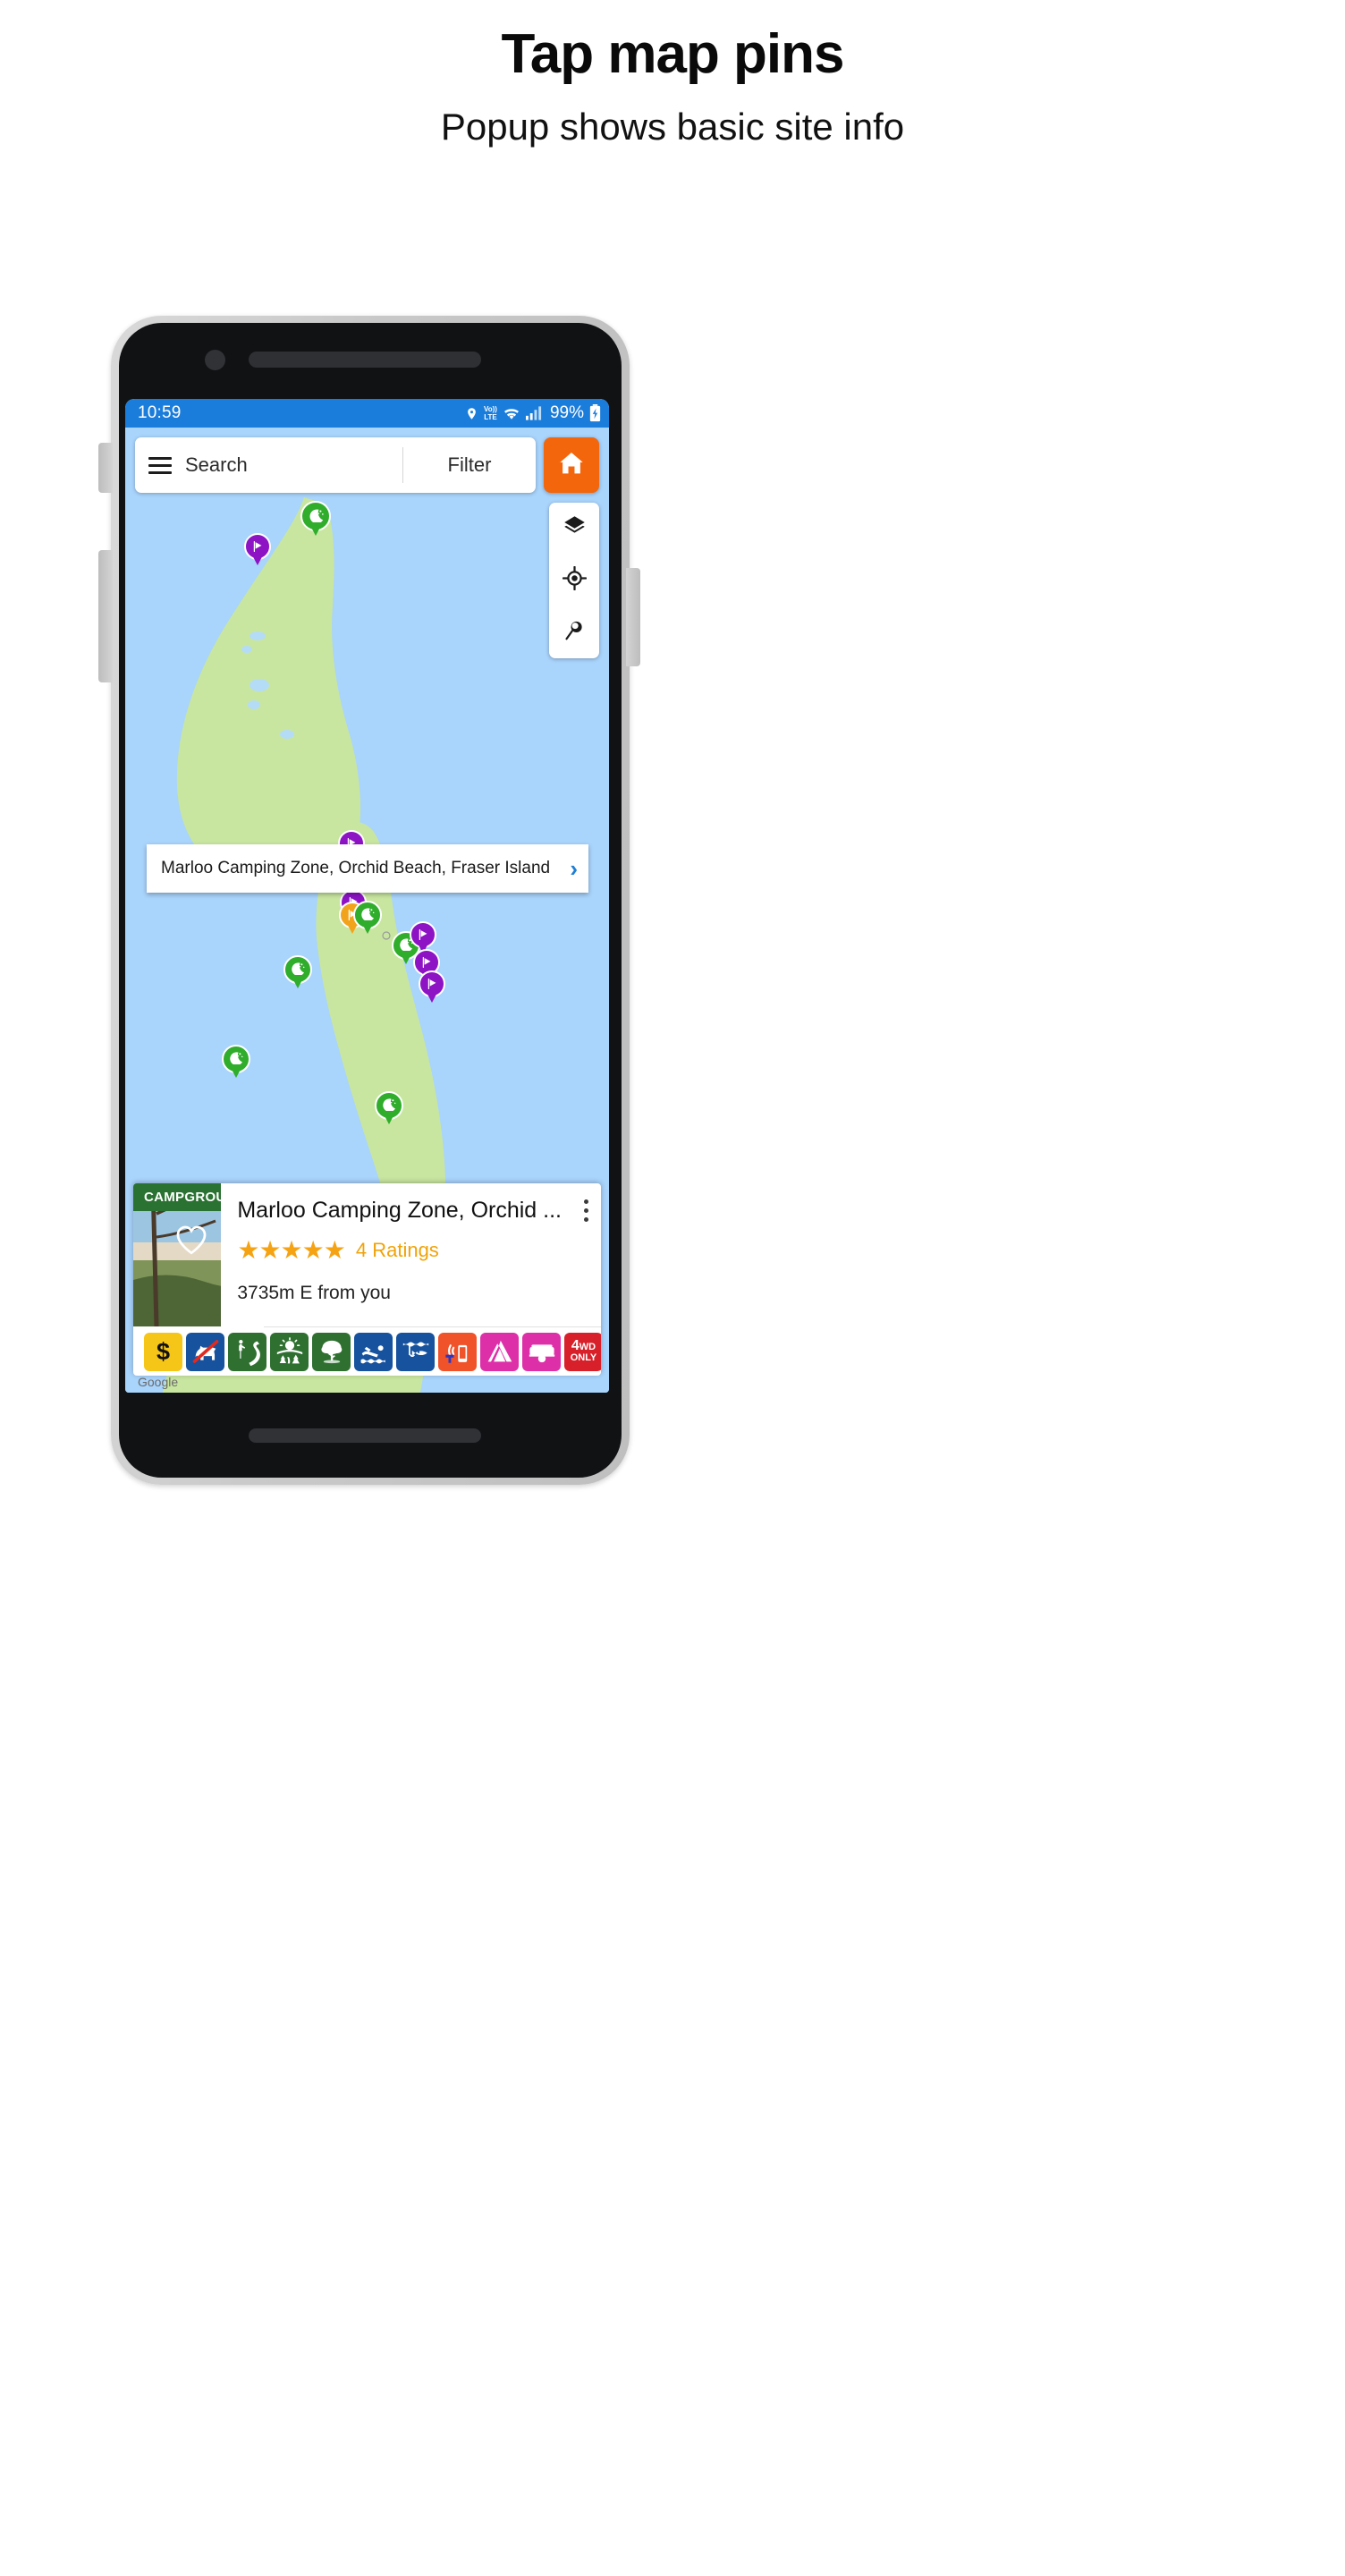 This screenshot has height=2576, width=1345. I want to click on status-bar-icons: Vo)) LTE 99%, so click(533, 413).